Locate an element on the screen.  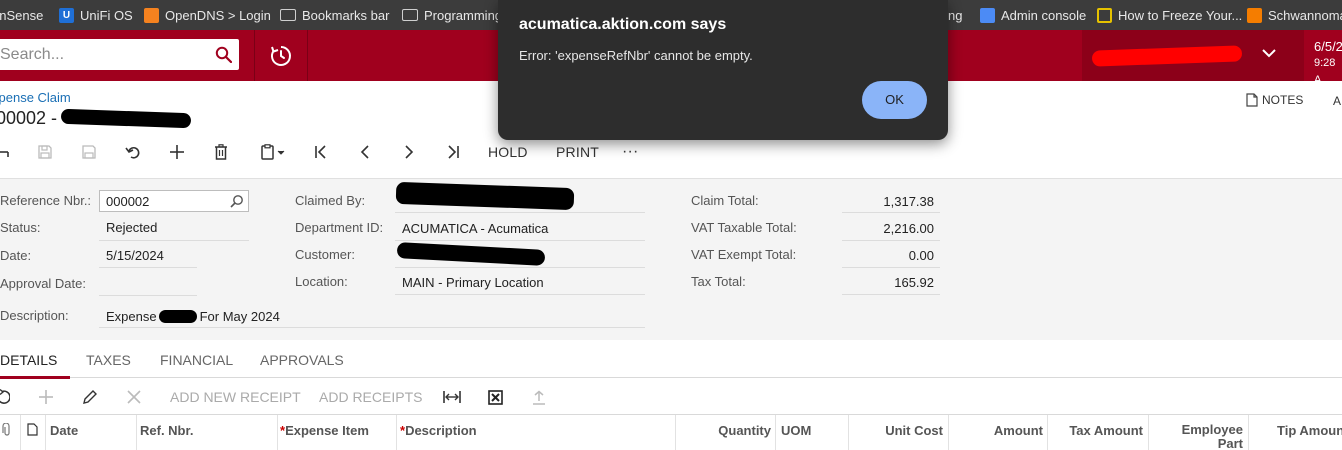
refresh-icon is located at coordinates (5, 396).